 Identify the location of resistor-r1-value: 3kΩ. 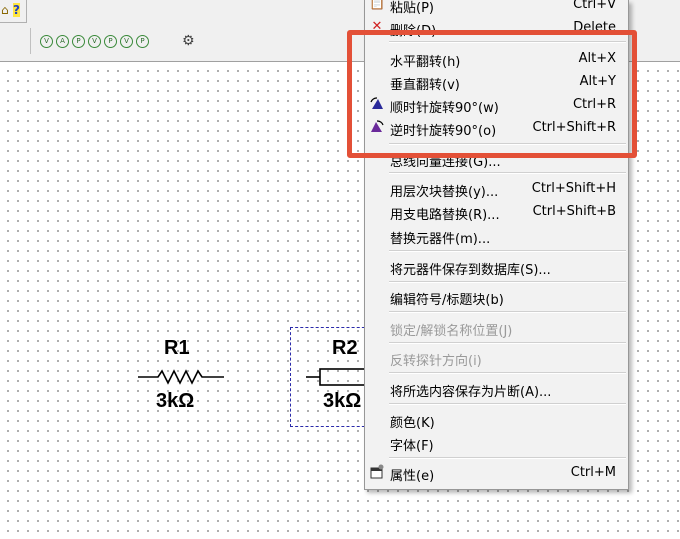
(175, 401).